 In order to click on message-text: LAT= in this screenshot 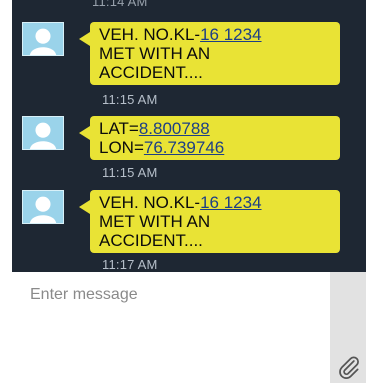, I will do `click(119, 128)`.